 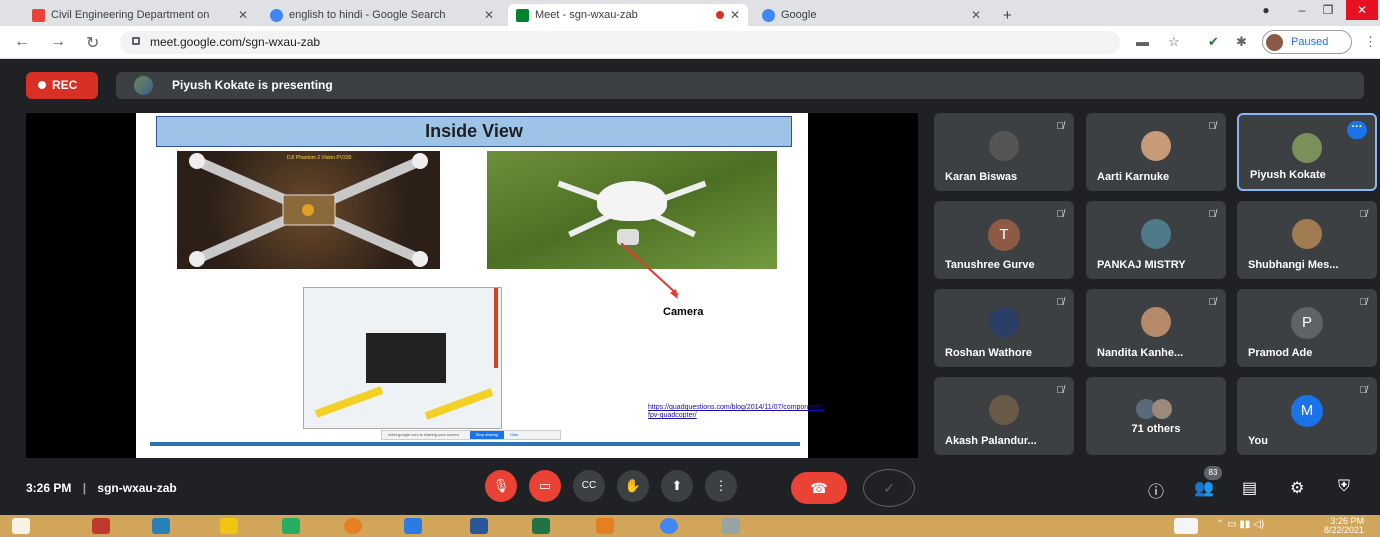 I want to click on file-explorer-icon, so click(x=229, y=526).